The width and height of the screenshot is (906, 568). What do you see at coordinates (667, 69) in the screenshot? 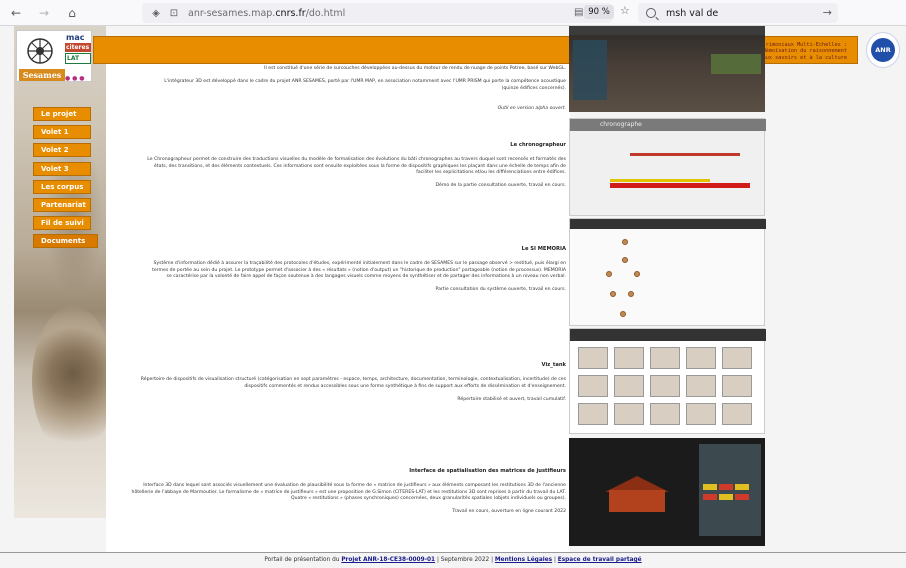
I see `screenshot-integrator` at bounding box center [667, 69].